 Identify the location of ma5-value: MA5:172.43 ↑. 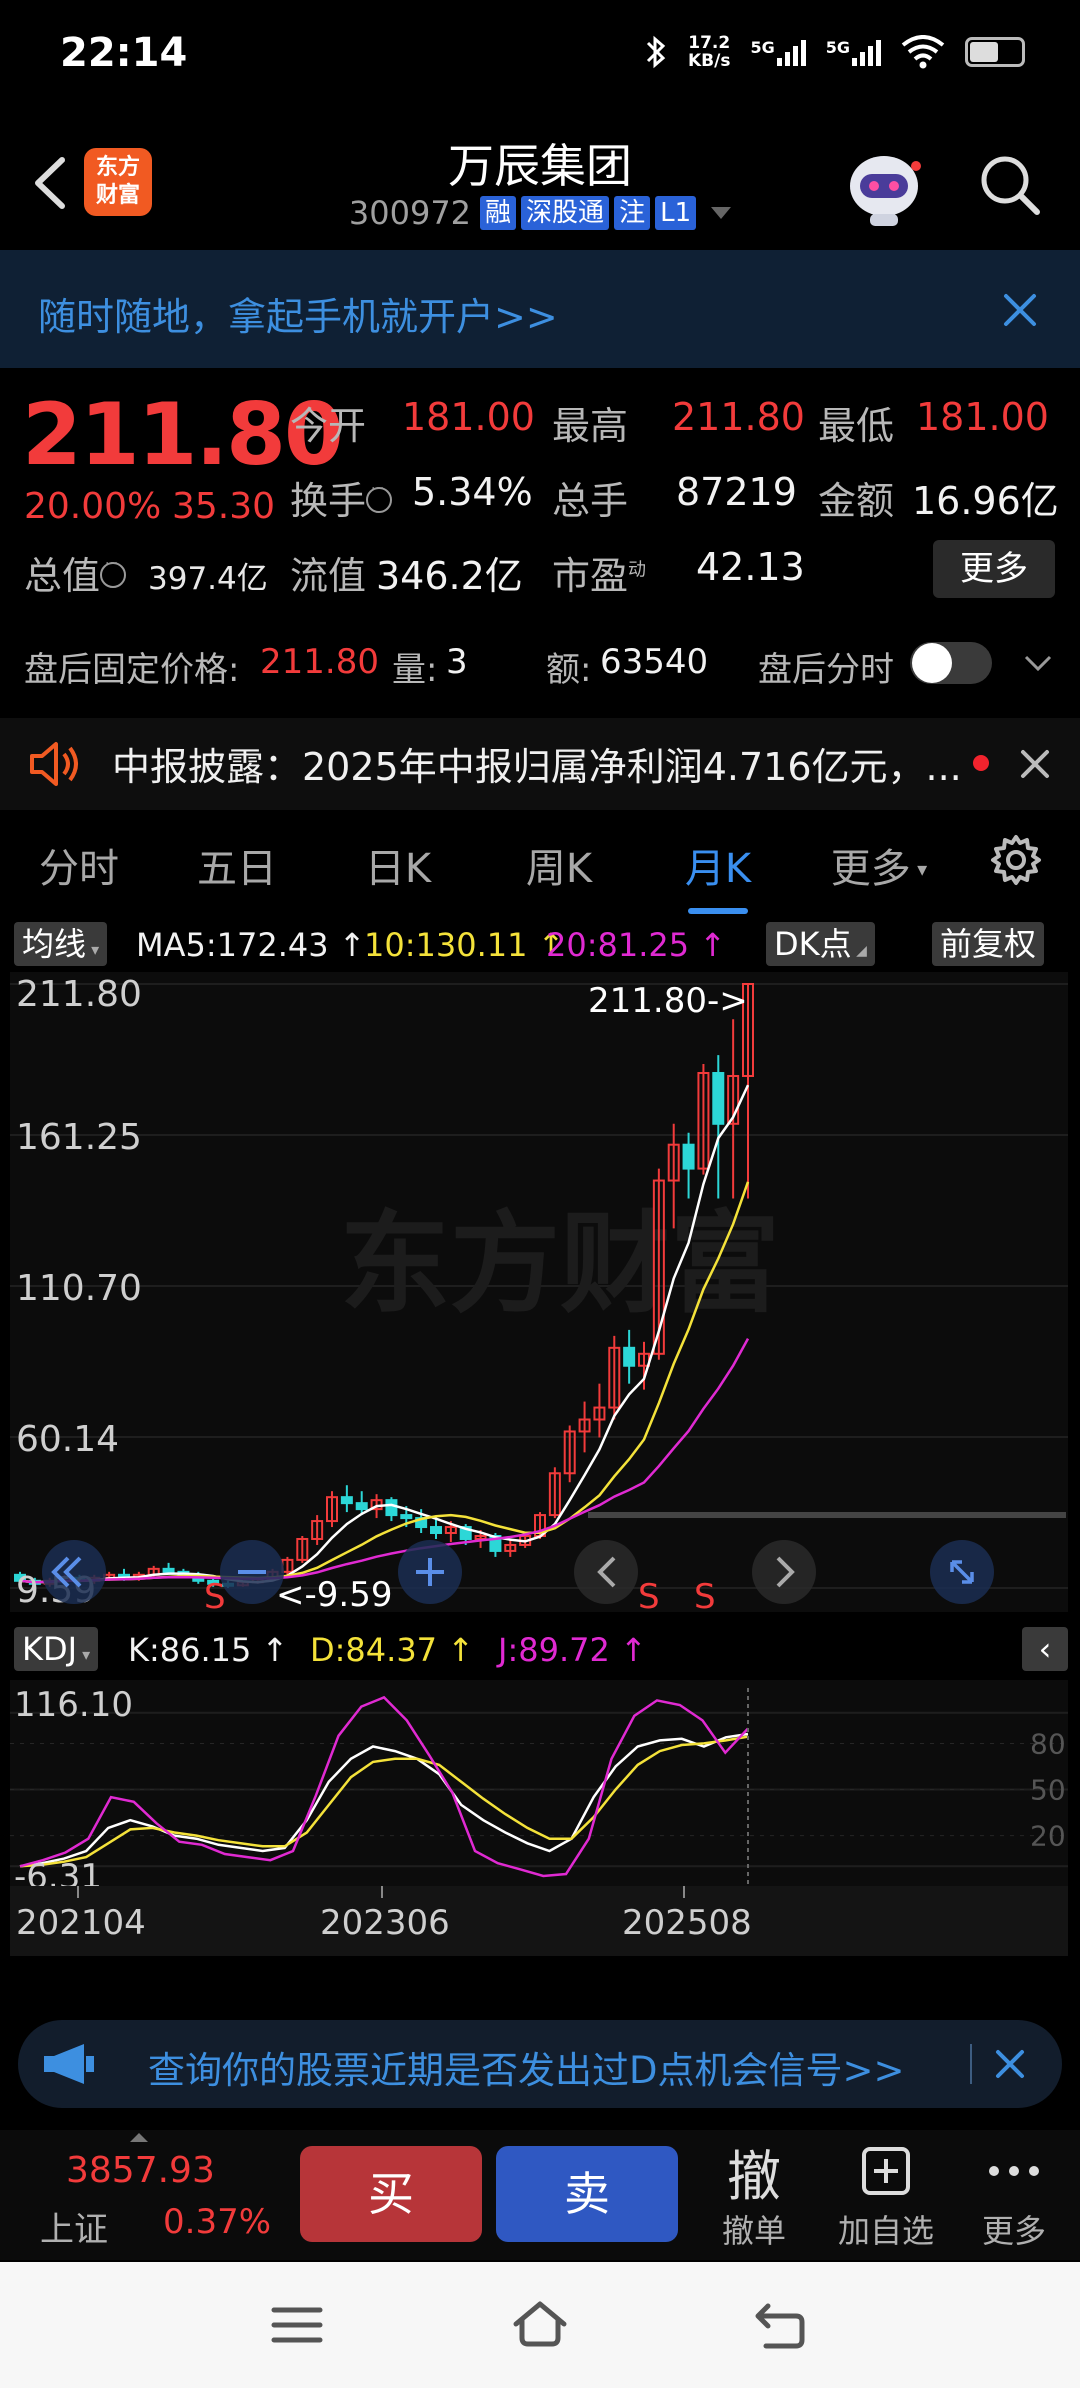
(251, 945).